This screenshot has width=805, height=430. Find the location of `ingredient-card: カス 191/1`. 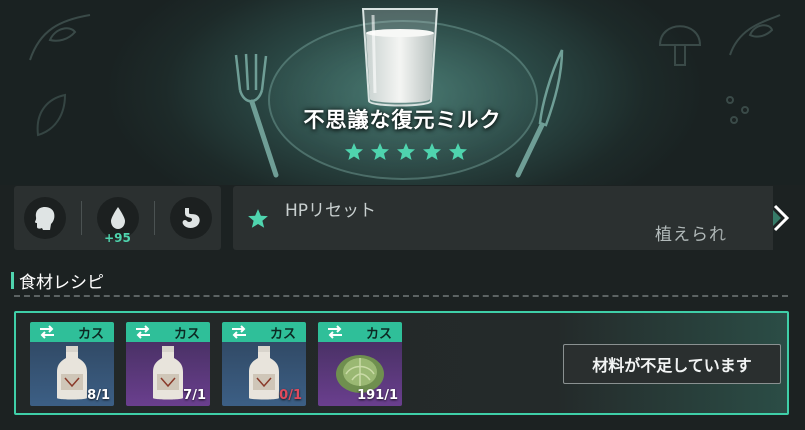

ingredient-card: カス 191/1 is located at coordinates (360, 364).